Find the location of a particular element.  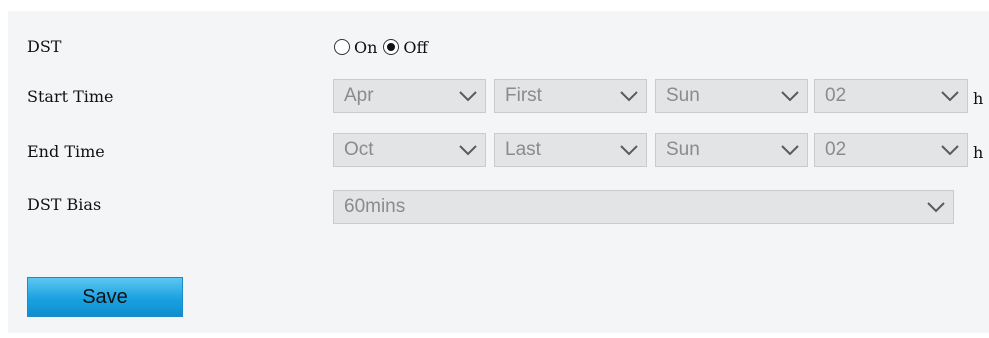

dst-radio-group: On Off is located at coordinates (384, 47).